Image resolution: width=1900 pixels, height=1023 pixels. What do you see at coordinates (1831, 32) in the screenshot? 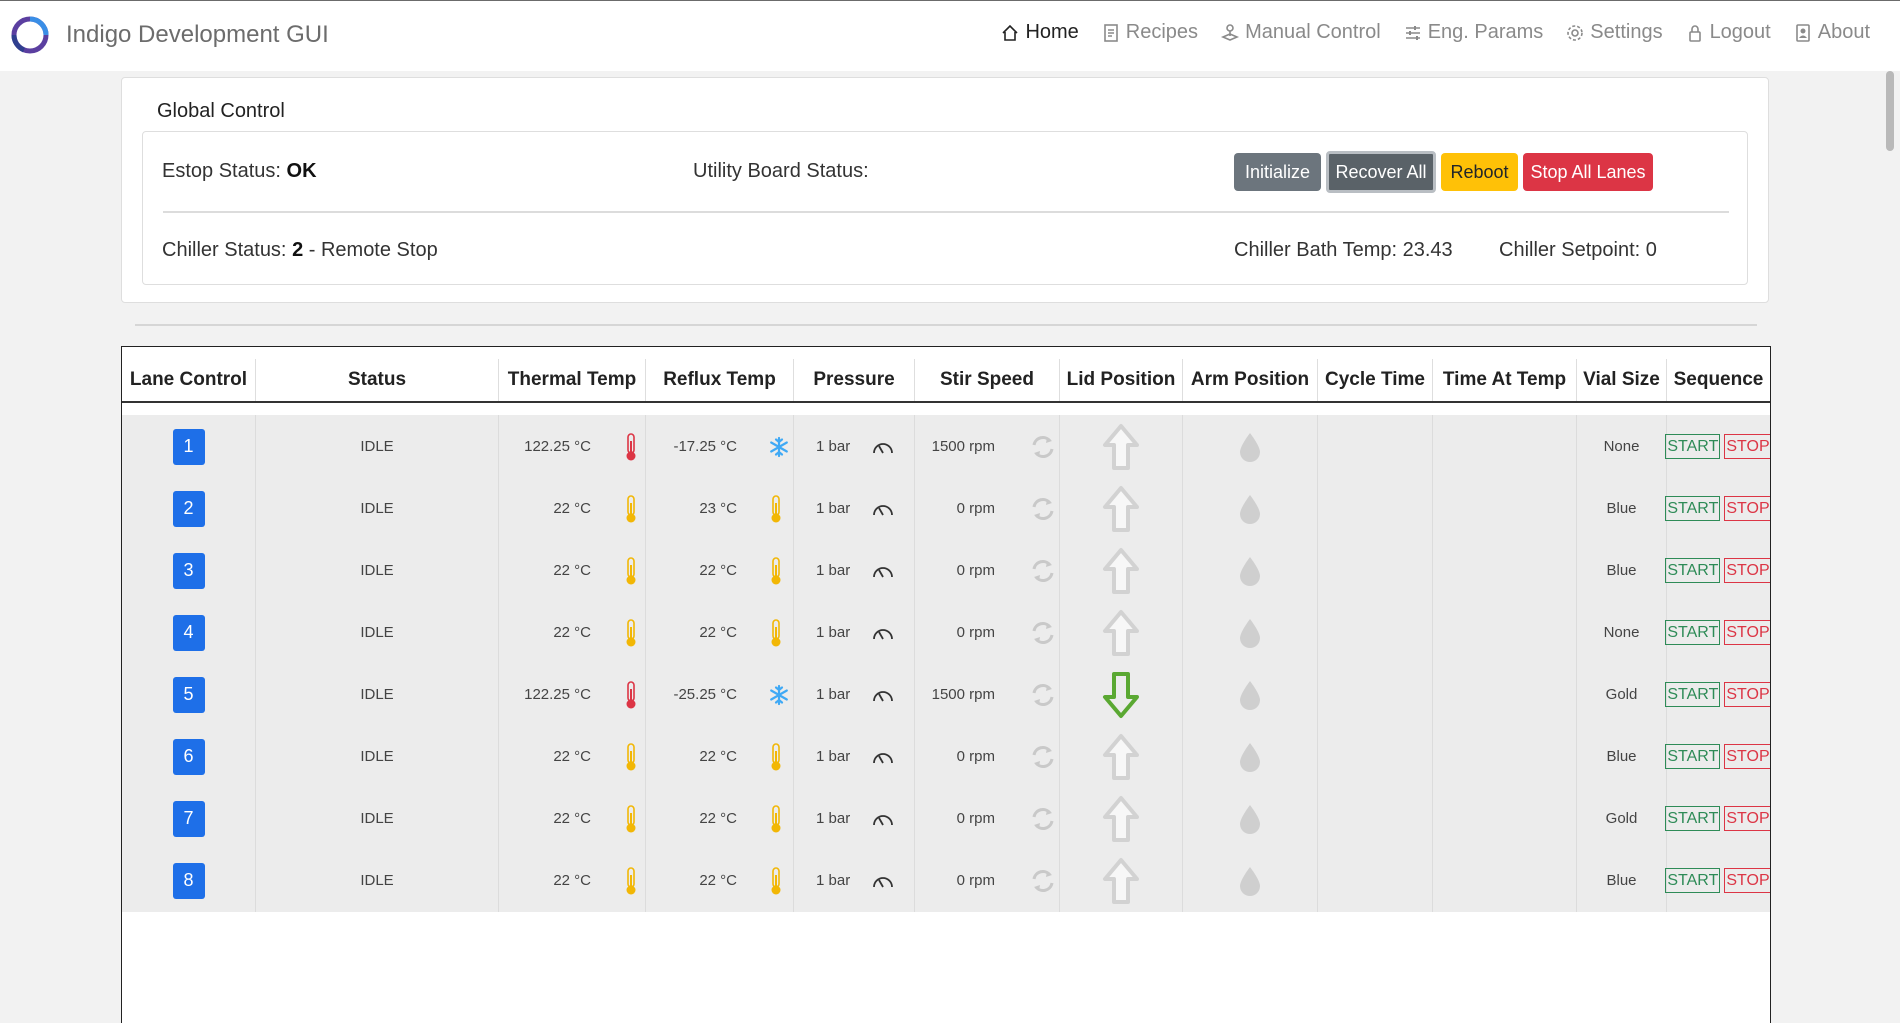
I see `nav-about: About` at bounding box center [1831, 32].